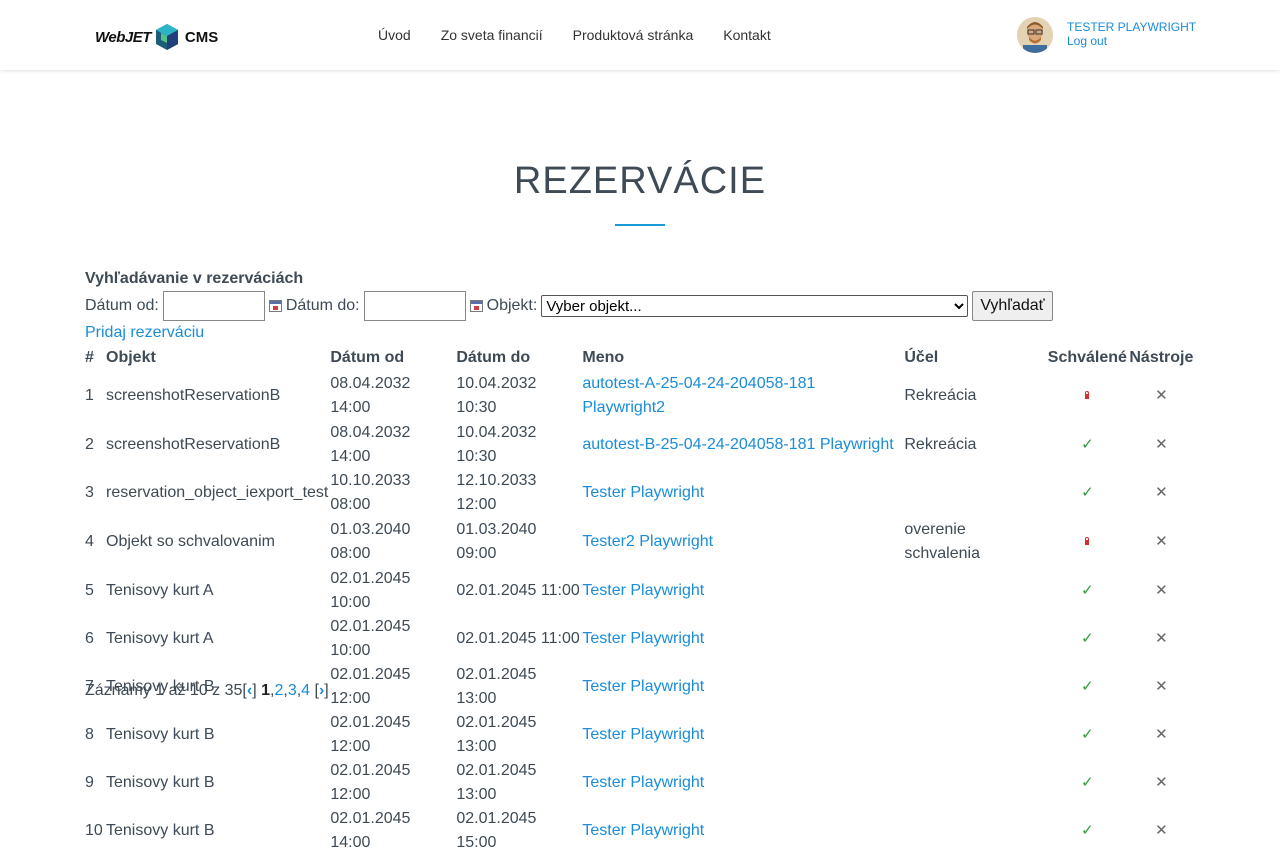  What do you see at coordinates (519, 542) in the screenshot?
I see `date-to-cell: 01.03.2040 09:00` at bounding box center [519, 542].